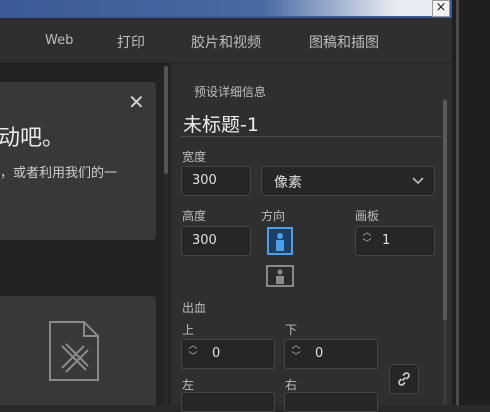 The image size is (490, 412). I want to click on link-bleed-button, so click(404, 379).